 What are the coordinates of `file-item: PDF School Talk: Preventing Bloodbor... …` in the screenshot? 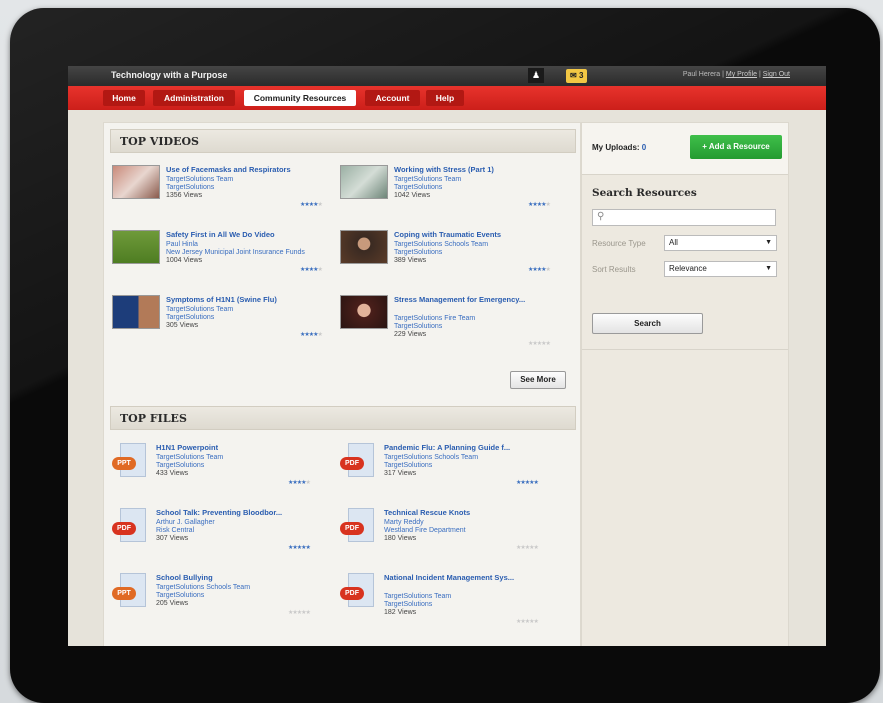 It's located at (227, 539).